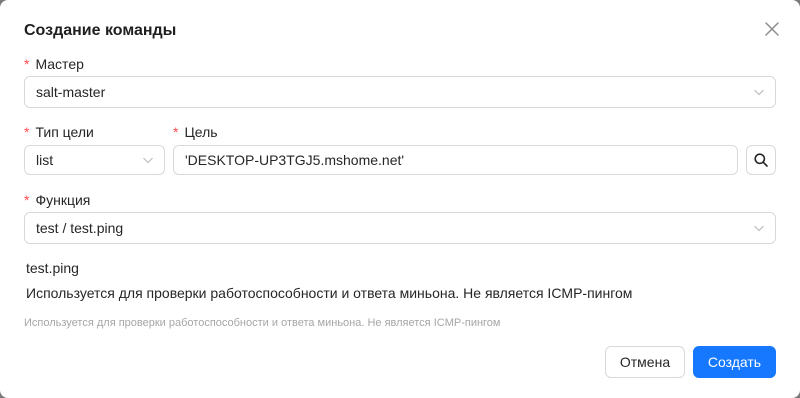  Describe the element at coordinates (400, 92) in the screenshot. I see `master-select: salt-master` at that location.